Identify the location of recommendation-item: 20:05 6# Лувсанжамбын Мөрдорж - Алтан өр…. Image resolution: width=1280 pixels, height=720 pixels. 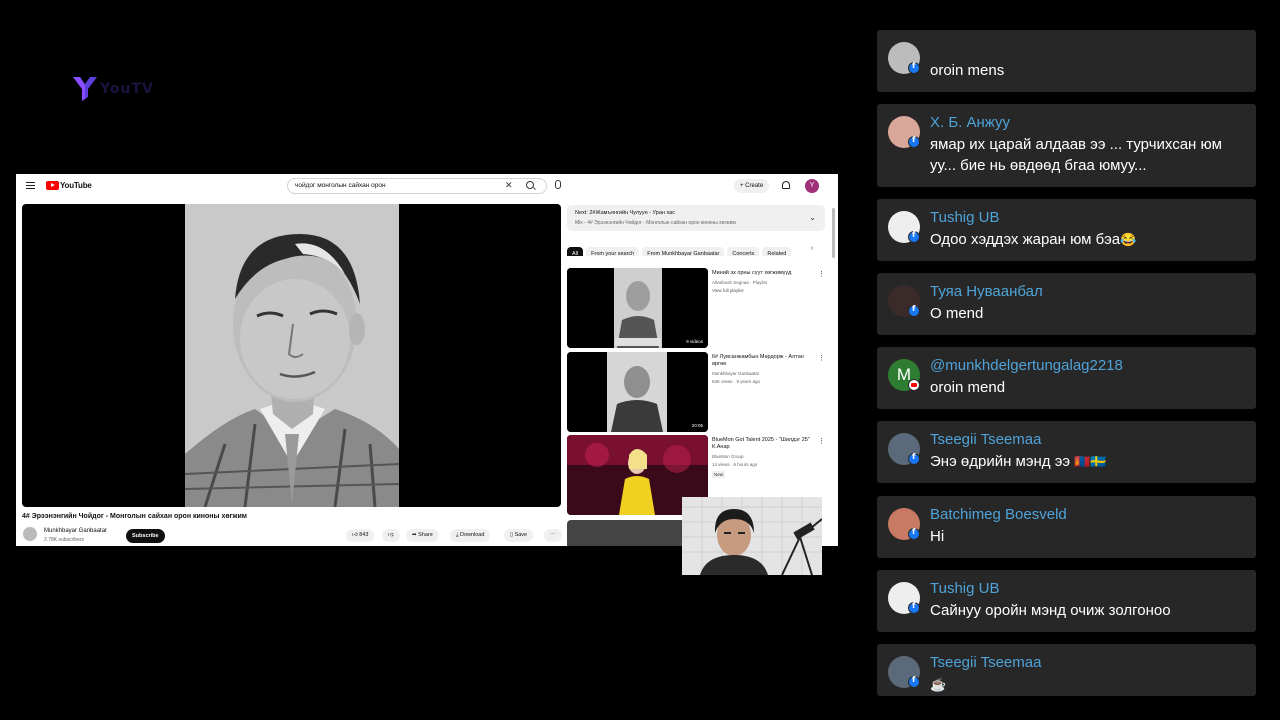
(696, 392).